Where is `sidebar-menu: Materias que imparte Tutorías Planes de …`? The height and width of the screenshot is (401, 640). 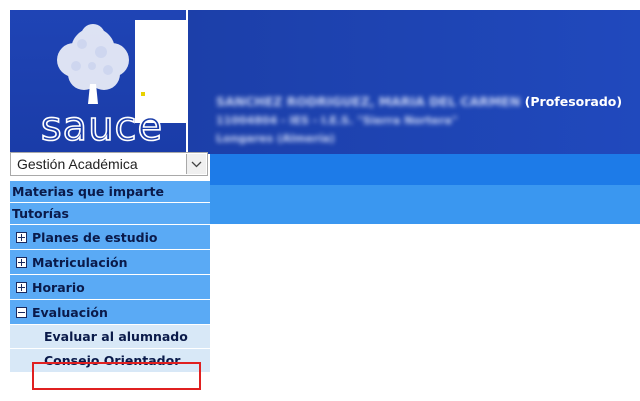 sidebar-menu: Materias que imparte Tutorías Planes de … is located at coordinates (110, 276).